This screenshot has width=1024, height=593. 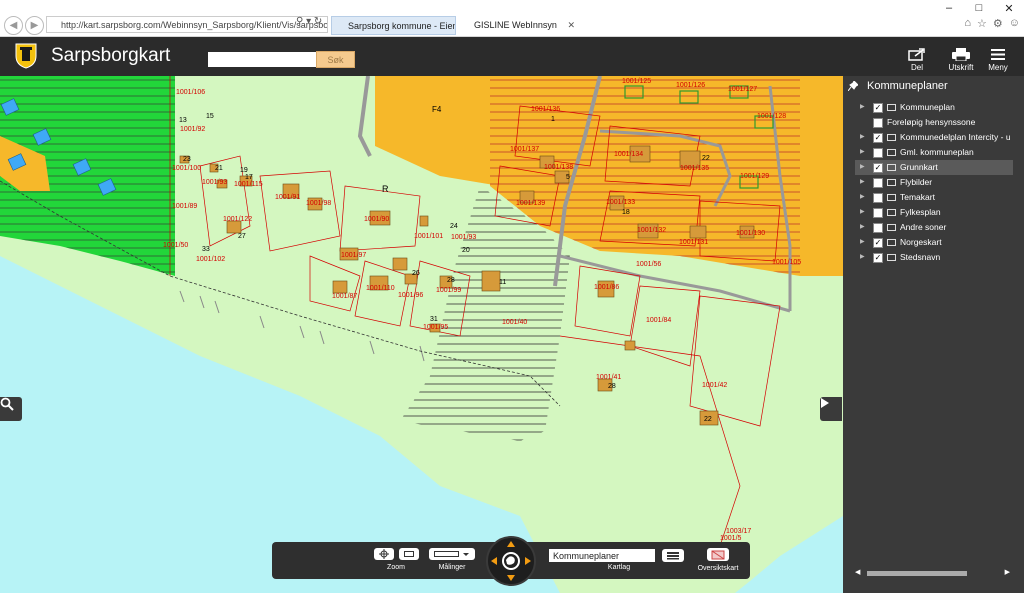 I want to click on house-number: 5, so click(x=568, y=177).